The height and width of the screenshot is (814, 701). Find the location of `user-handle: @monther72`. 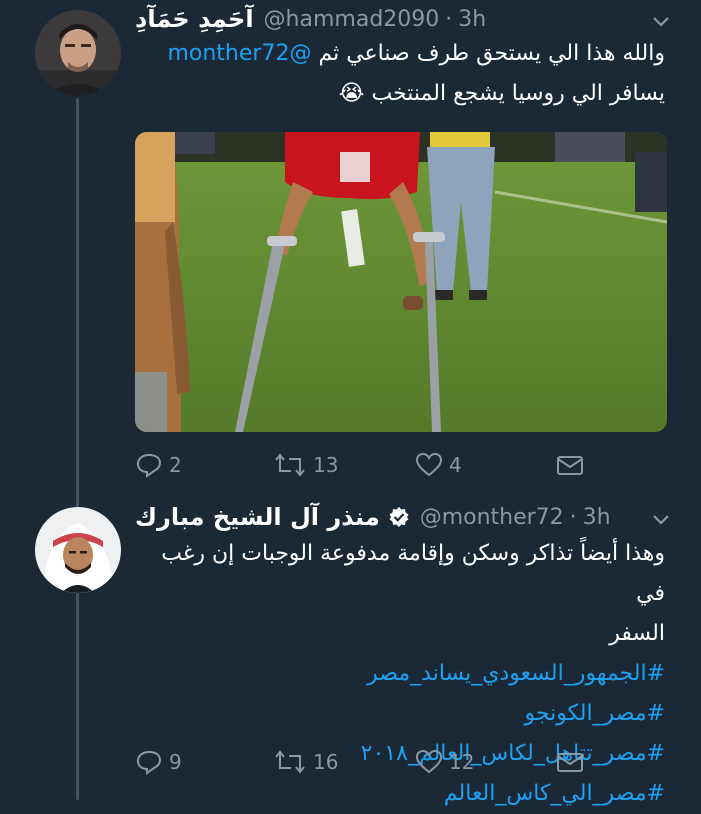

user-handle: @monther72 is located at coordinates (492, 517).